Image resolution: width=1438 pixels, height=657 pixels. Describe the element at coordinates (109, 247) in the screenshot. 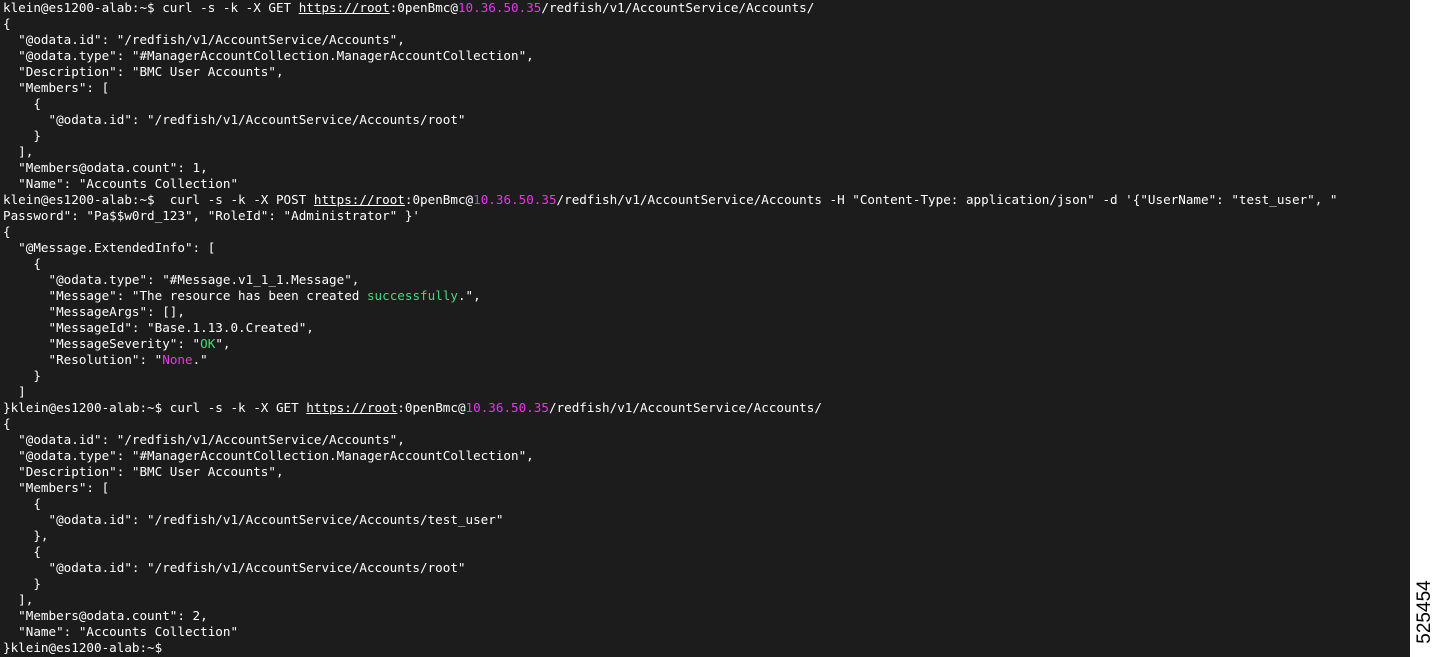

I see `terminal-text: "@Message.ExtendedInfo": [` at that location.